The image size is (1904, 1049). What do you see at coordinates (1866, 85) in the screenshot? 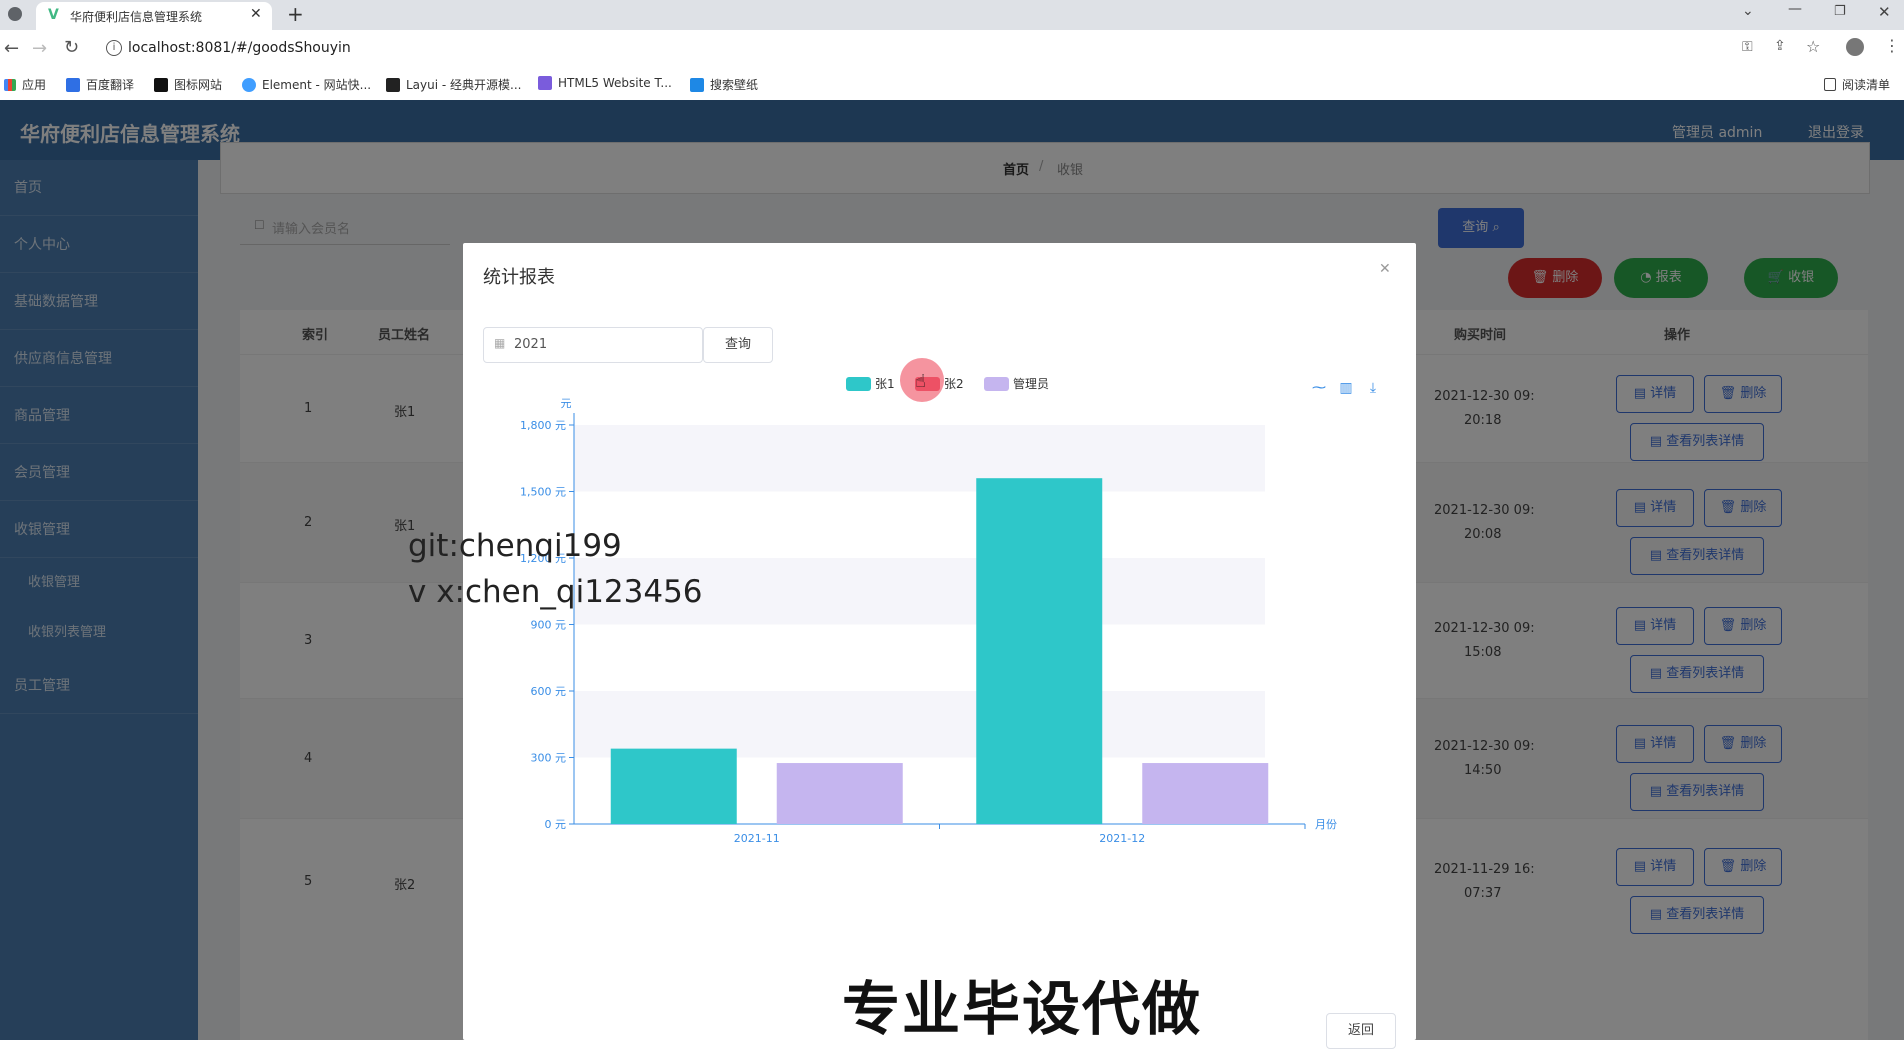
I see `reading-list-label: 阅读清单` at bounding box center [1866, 85].